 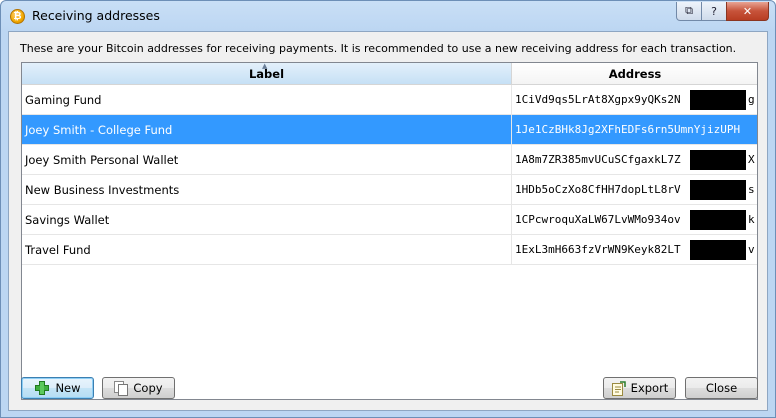 I want to click on column-header-address: Address, so click(x=634, y=74).